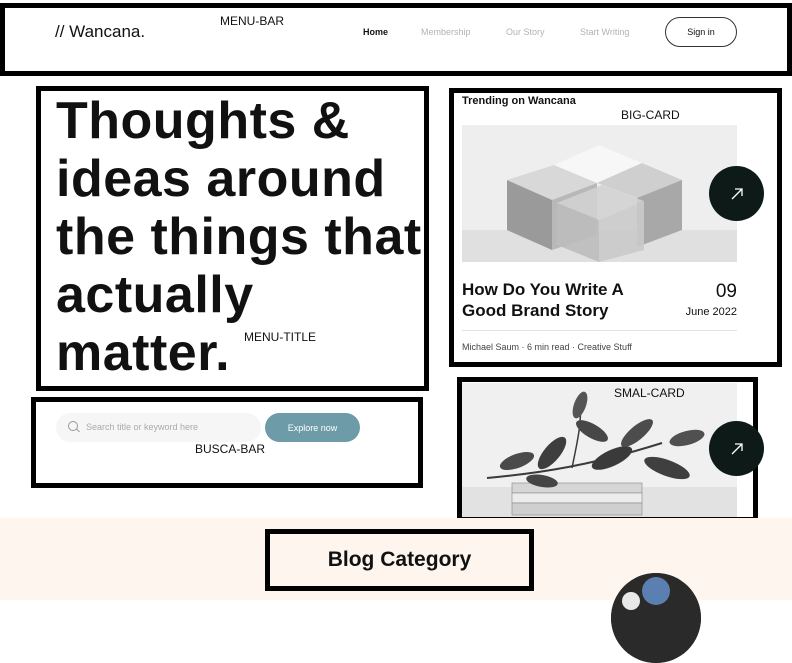 This screenshot has height=663, width=792. I want to click on big-card-annotation-label: BIG-CARD, so click(650, 115).